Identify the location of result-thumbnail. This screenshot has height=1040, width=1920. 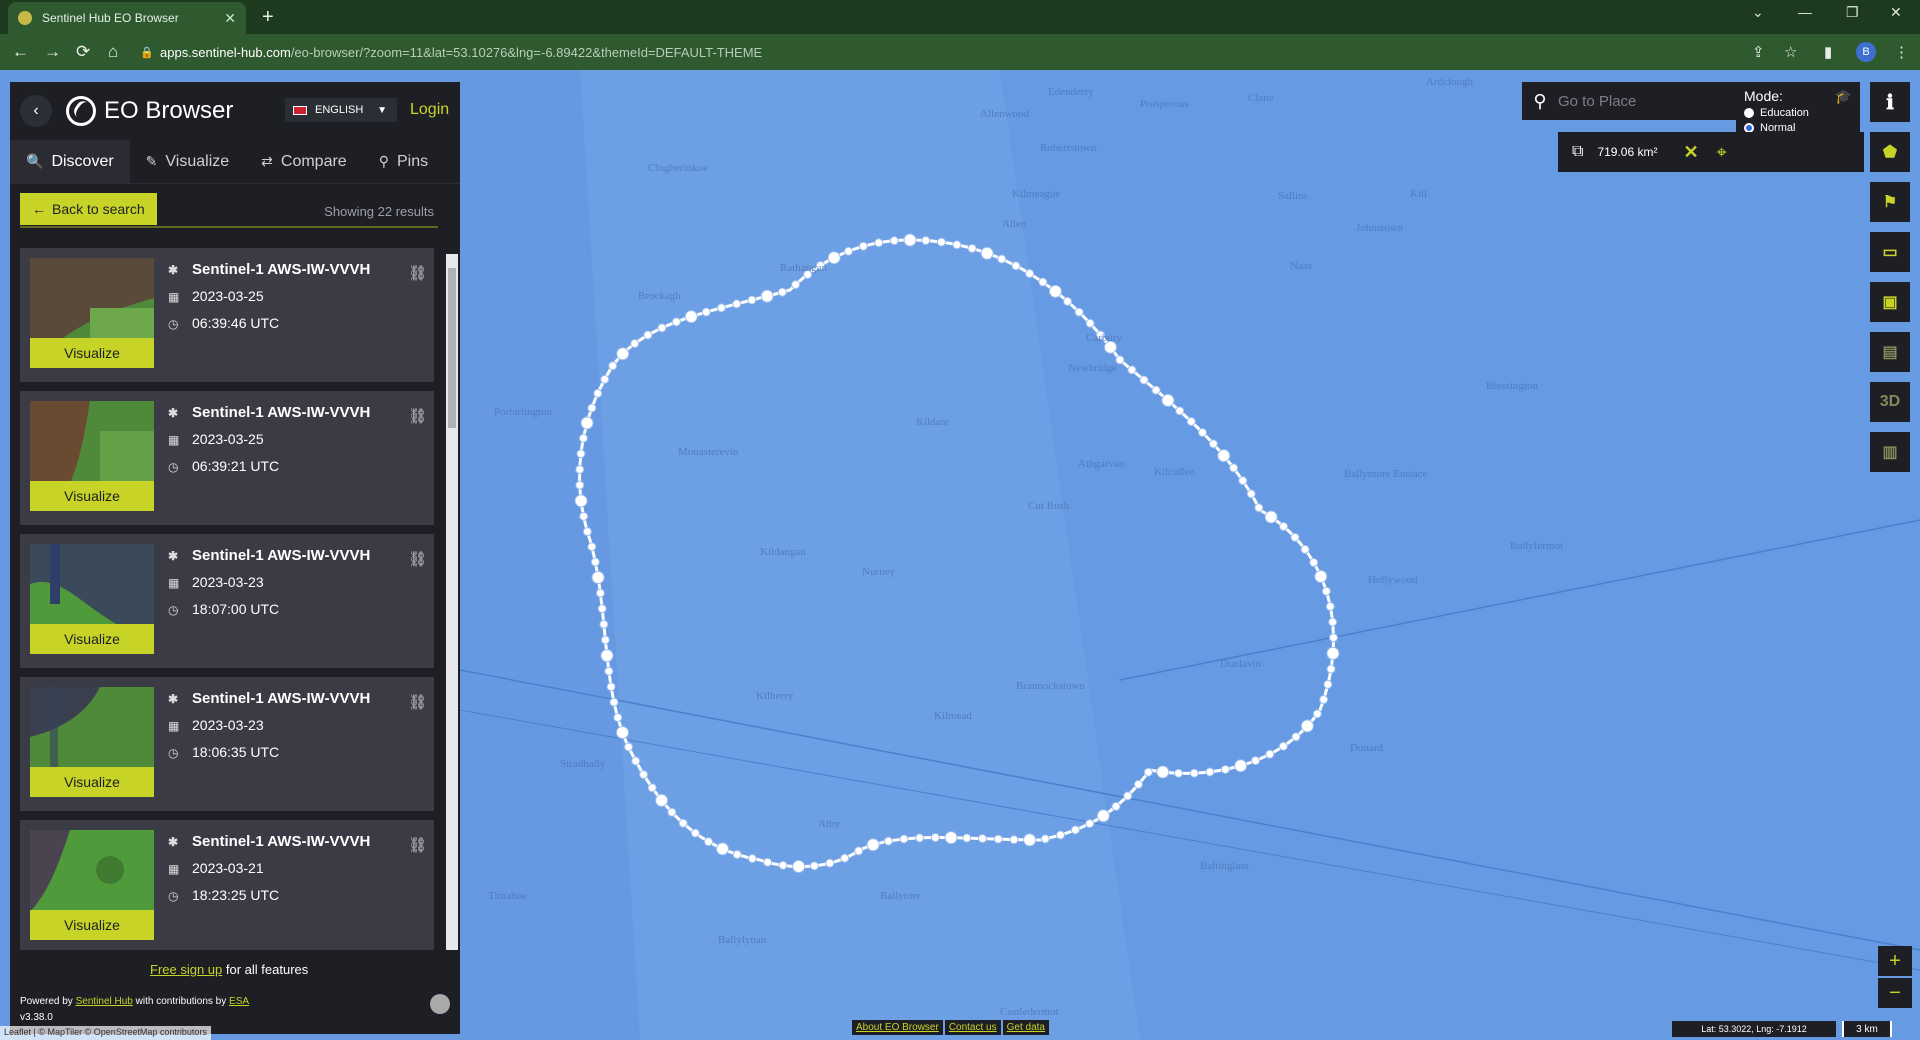
(92, 442).